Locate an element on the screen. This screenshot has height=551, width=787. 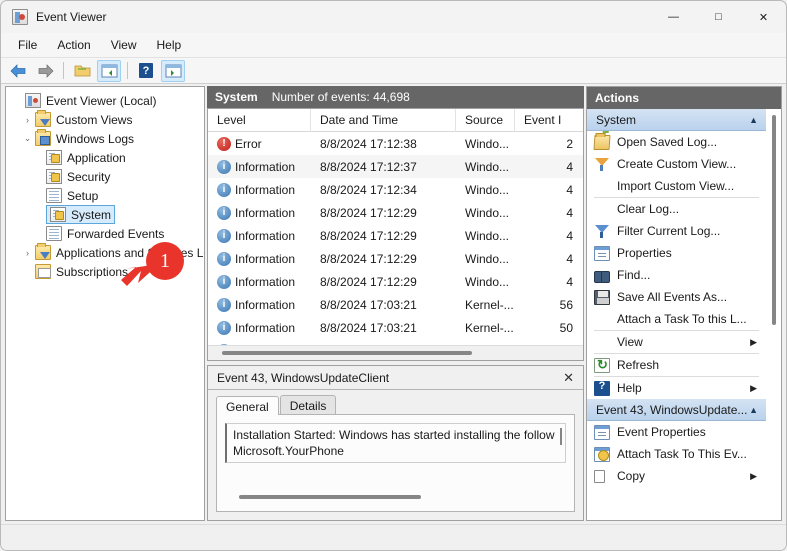
help-icon: ? is located at coordinates (146, 71).